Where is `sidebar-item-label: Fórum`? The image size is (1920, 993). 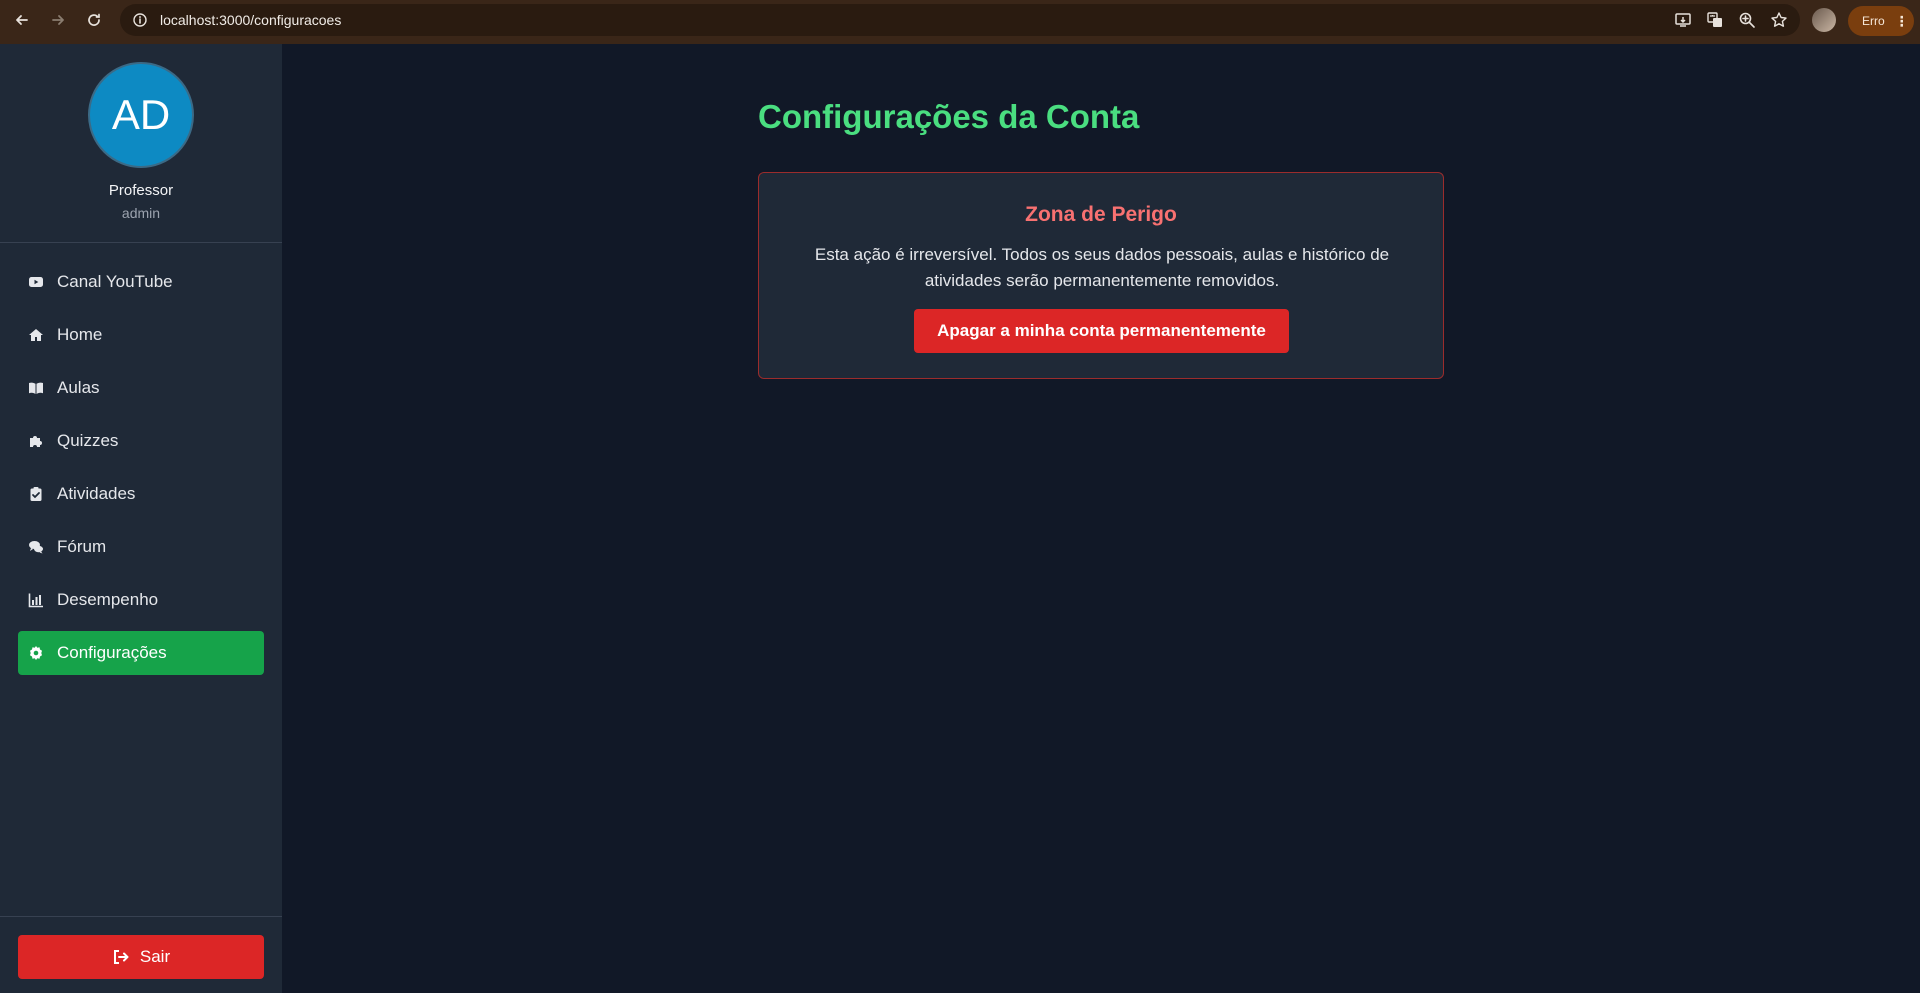
sidebar-item-label: Fórum is located at coordinates (82, 546).